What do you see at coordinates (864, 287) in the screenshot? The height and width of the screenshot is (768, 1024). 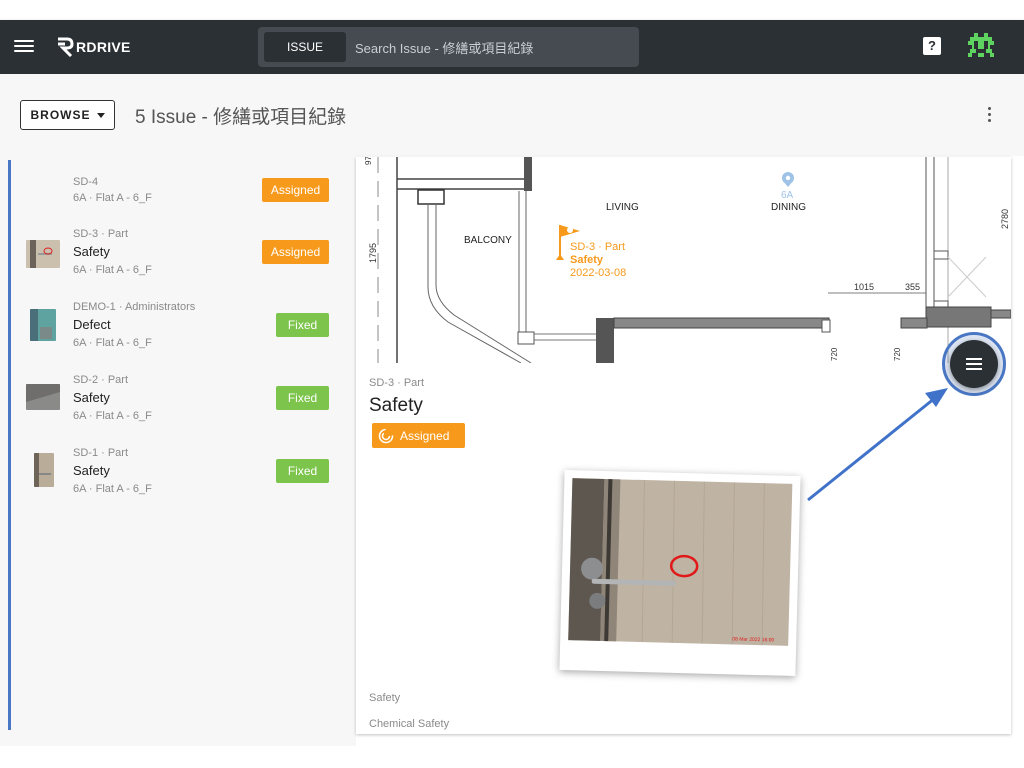 I see `dim-label-1015: 1015` at bounding box center [864, 287].